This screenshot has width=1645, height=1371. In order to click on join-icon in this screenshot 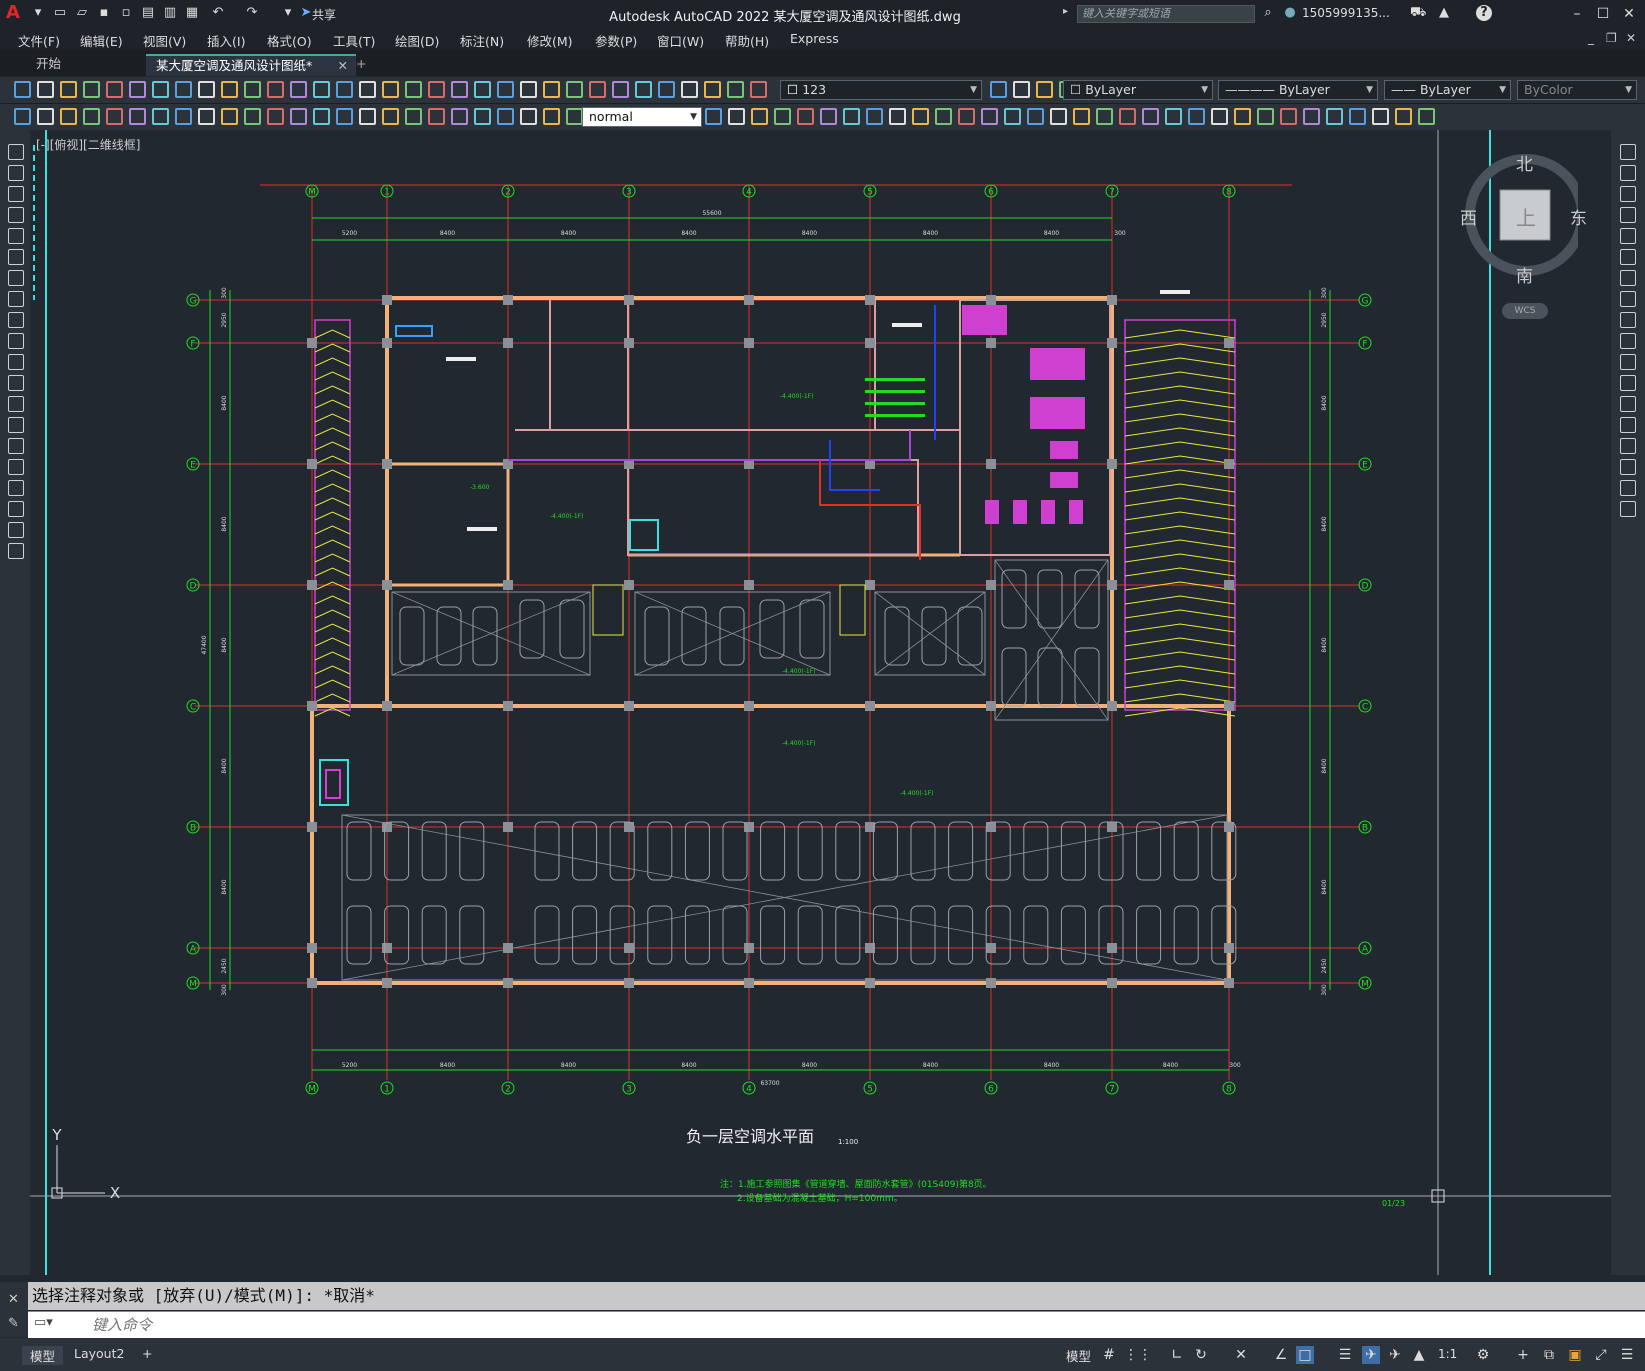, I will do `click(1035, 116)`.